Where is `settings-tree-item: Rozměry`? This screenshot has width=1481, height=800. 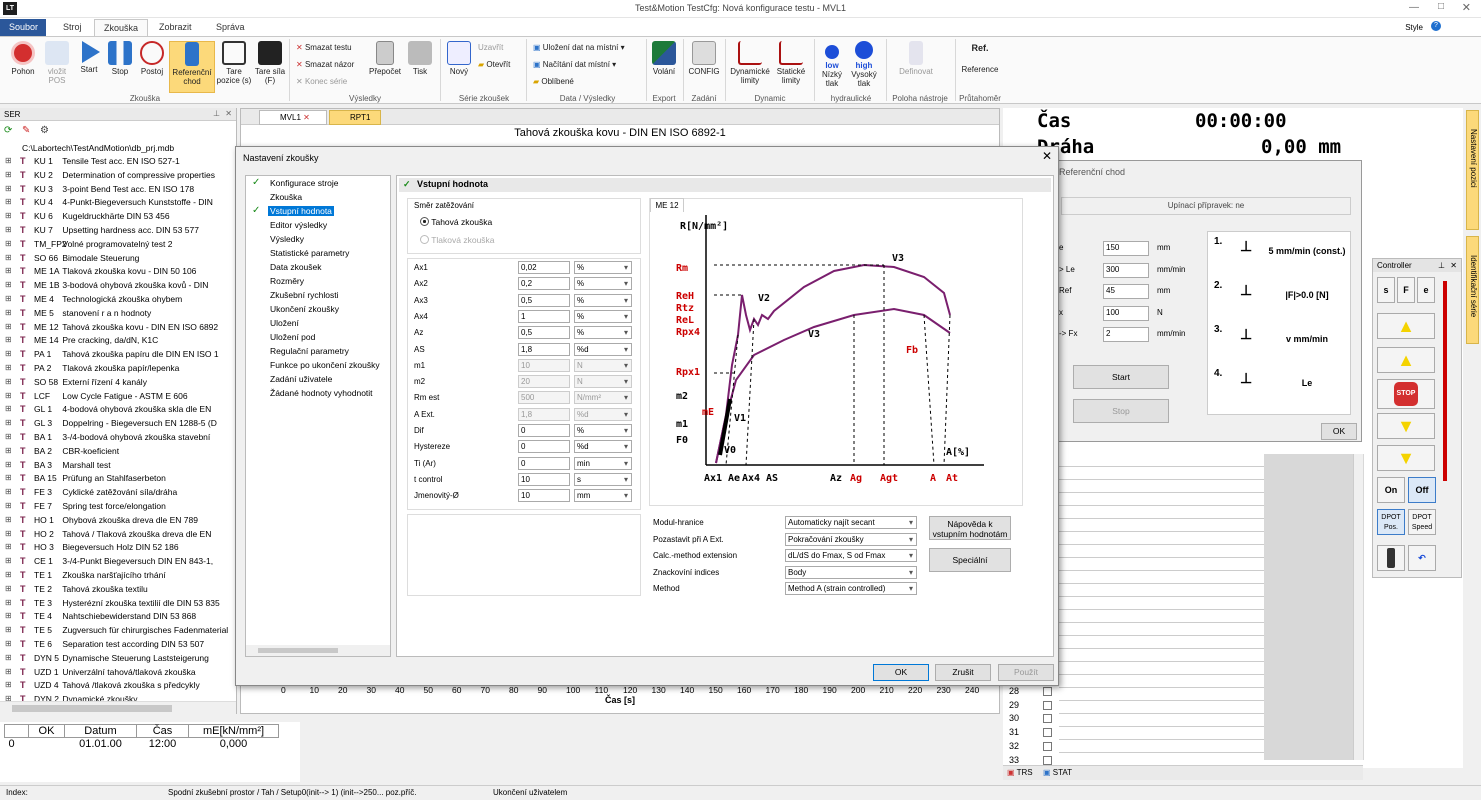 settings-tree-item: Rozměry is located at coordinates (287, 281).